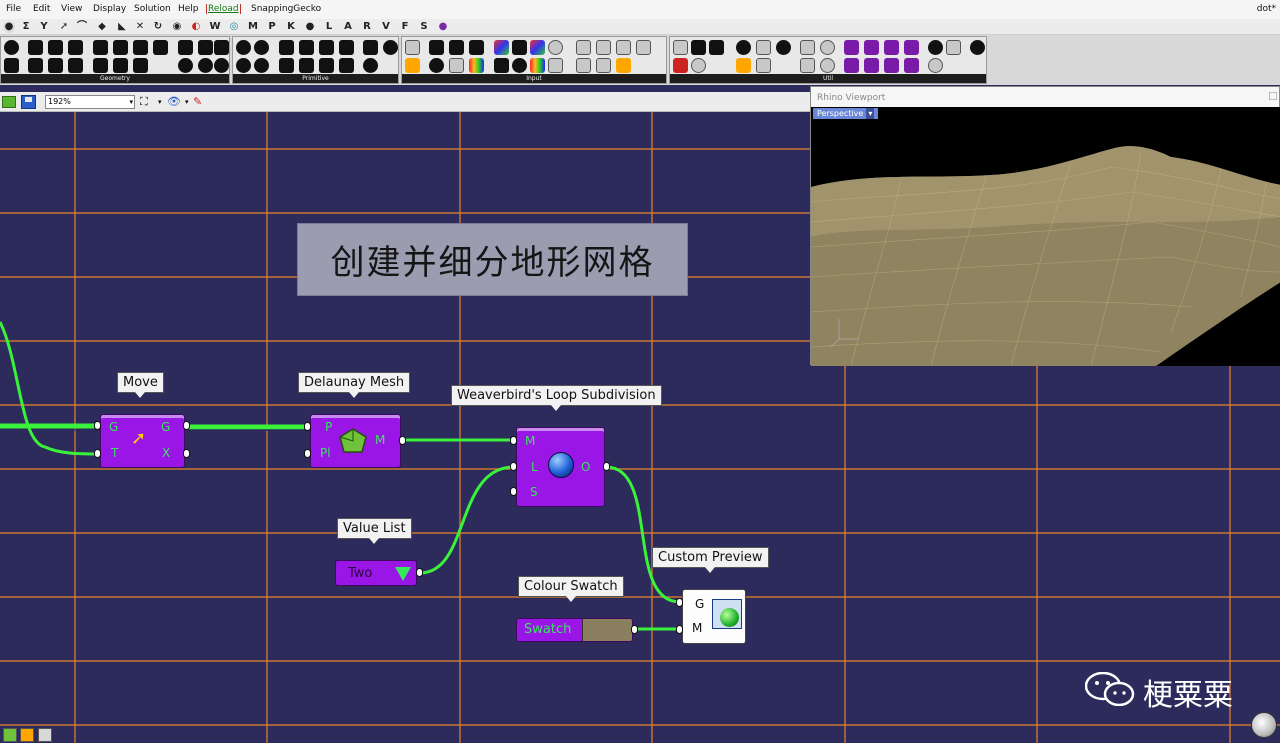 Image resolution: width=1280 pixels, height=743 pixels. Describe the element at coordinates (28, 102) in the screenshot. I see `save-file-icon` at that location.